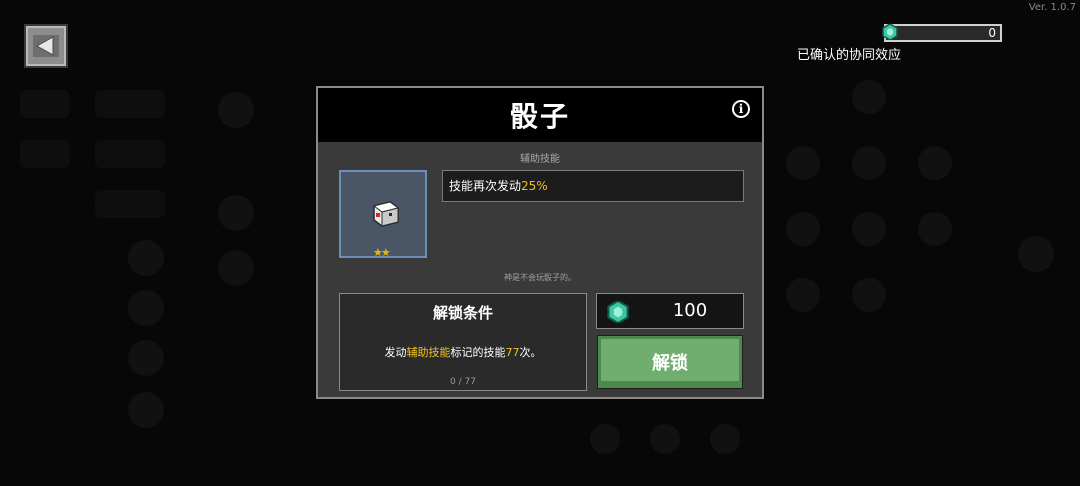 This screenshot has width=1080, height=486. I want to click on gem-counter: 0, so click(942, 33).